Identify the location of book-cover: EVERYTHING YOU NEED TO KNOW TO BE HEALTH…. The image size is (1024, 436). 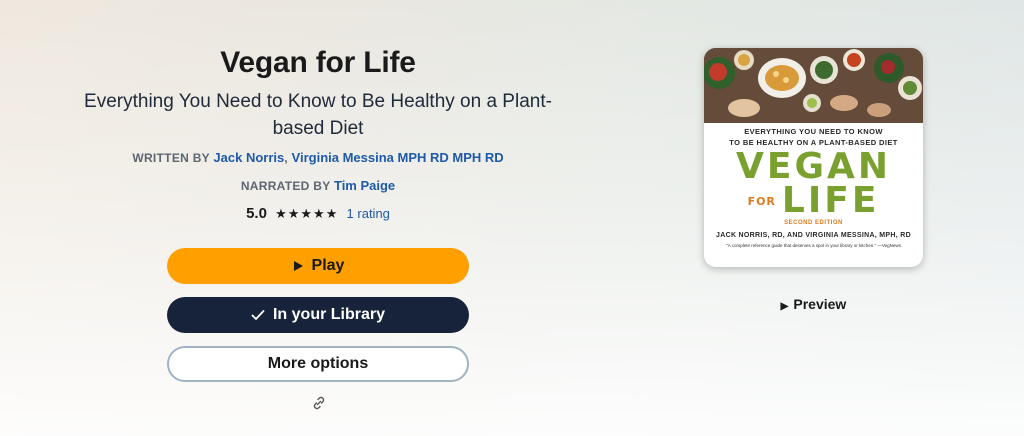
(813, 157).